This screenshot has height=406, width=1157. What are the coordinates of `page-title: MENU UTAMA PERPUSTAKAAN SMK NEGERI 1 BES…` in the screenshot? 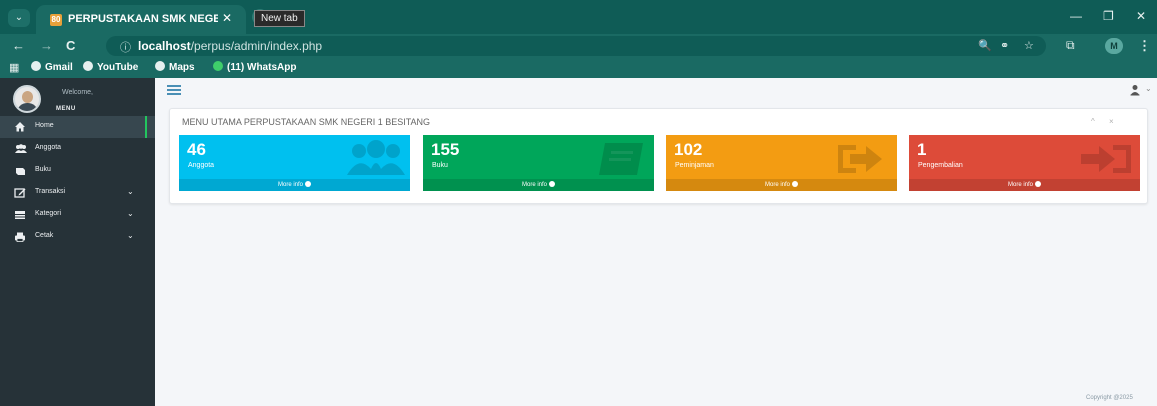 It's located at (306, 122).